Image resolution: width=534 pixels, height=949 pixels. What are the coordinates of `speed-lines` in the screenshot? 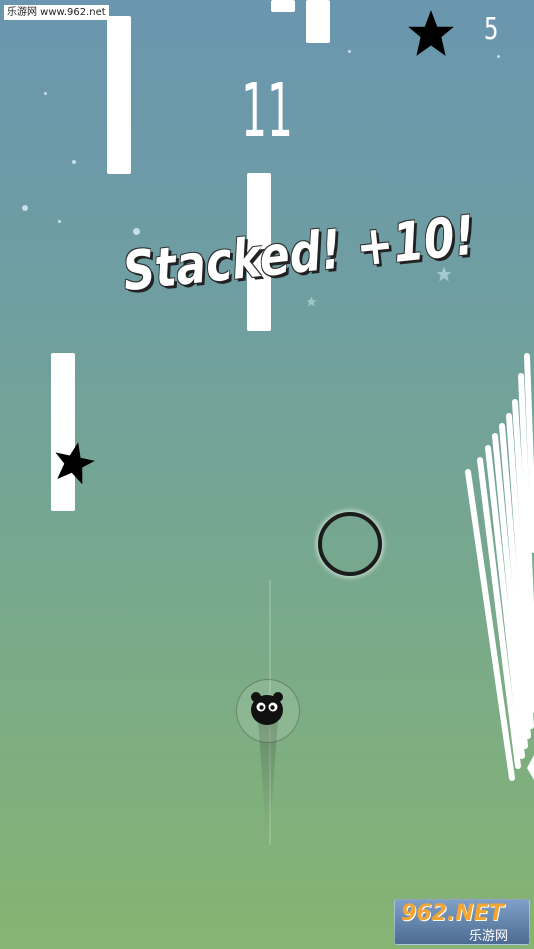 It's located at (499, 567).